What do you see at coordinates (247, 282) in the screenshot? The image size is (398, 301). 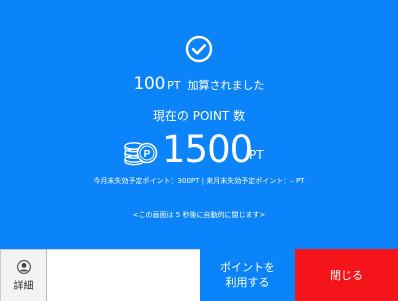 I see `use-points-label-line2: 利用する` at bounding box center [247, 282].